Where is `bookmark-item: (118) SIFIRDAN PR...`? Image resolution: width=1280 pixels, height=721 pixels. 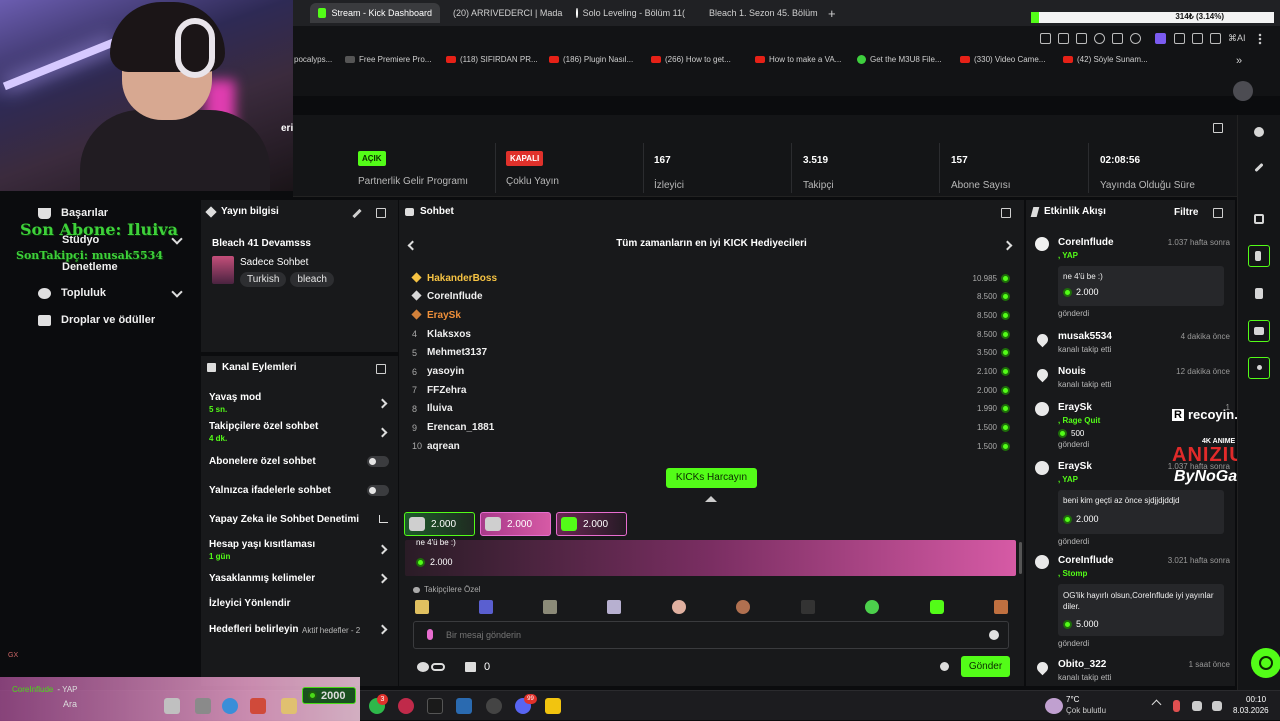
bookmark-item: (118) SIFIRDAN PR... is located at coordinates (492, 59).